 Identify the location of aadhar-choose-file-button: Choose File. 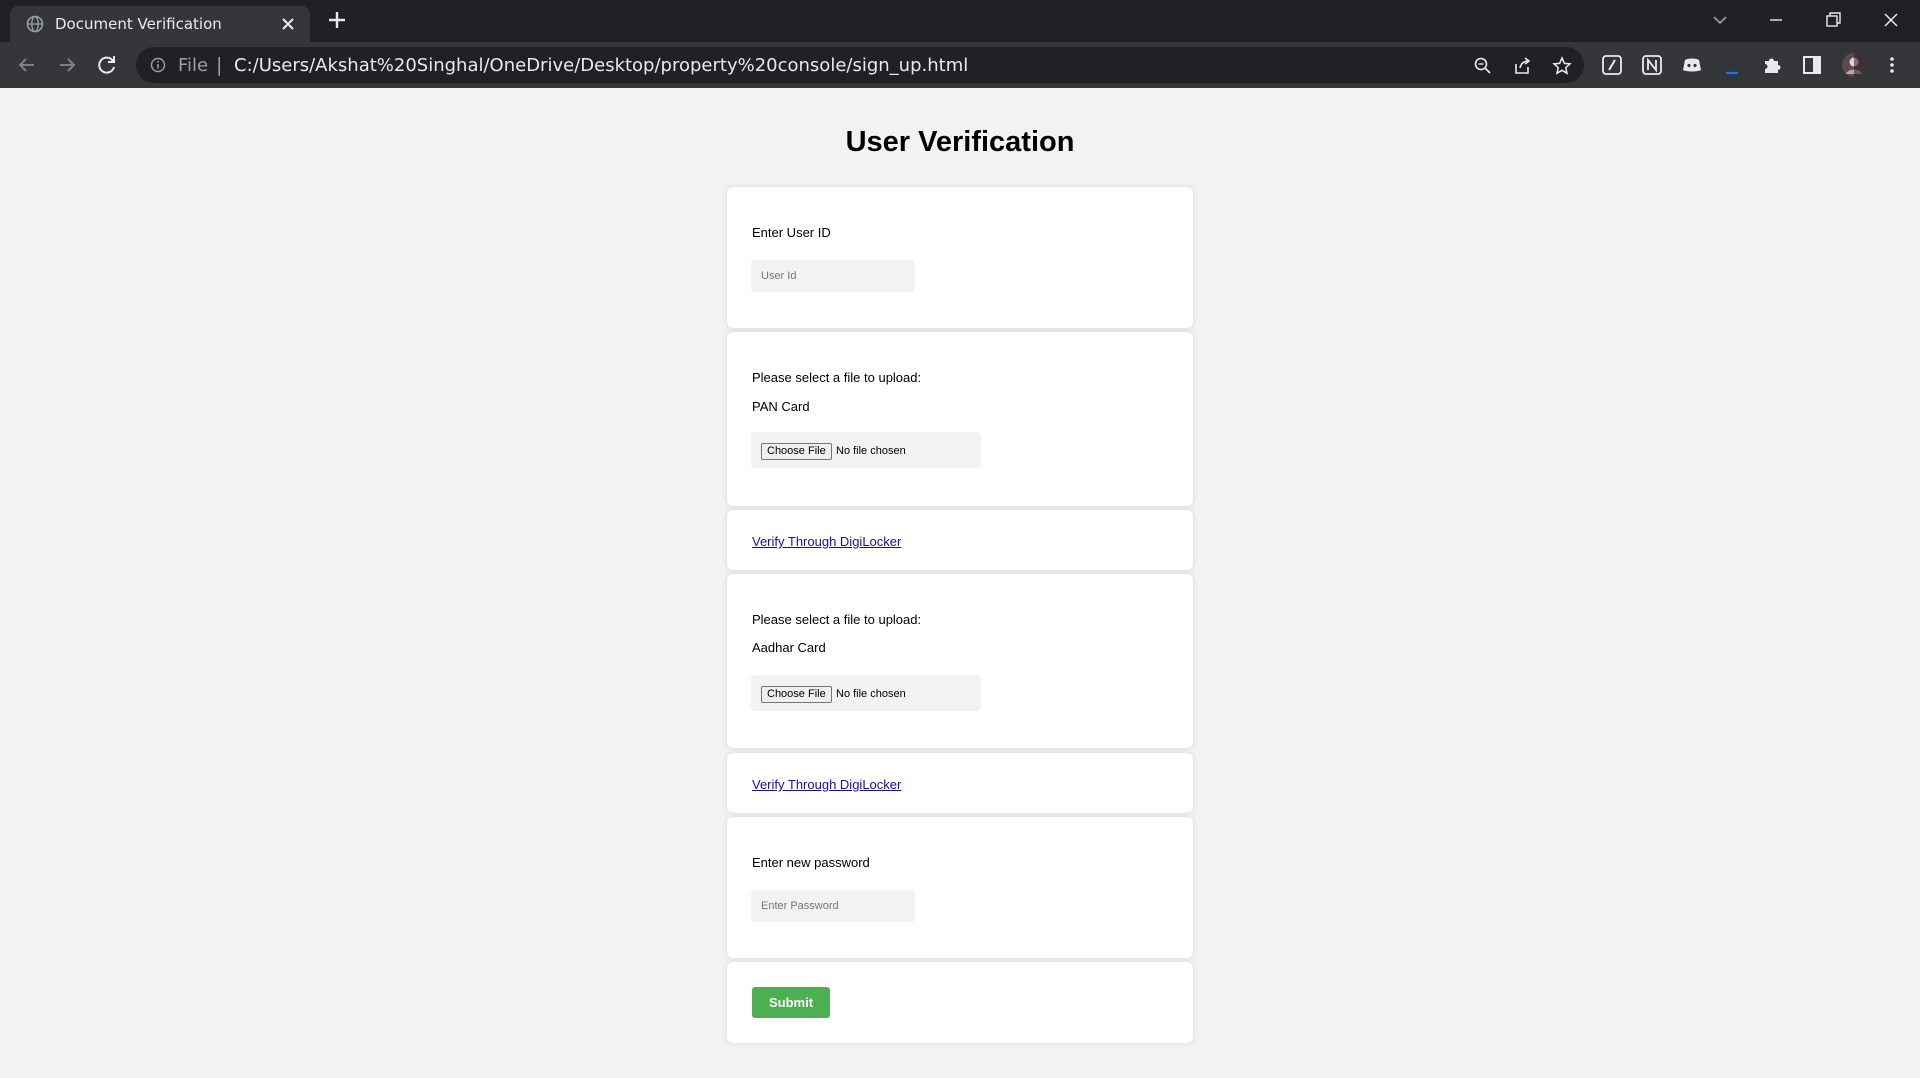
(796, 694).